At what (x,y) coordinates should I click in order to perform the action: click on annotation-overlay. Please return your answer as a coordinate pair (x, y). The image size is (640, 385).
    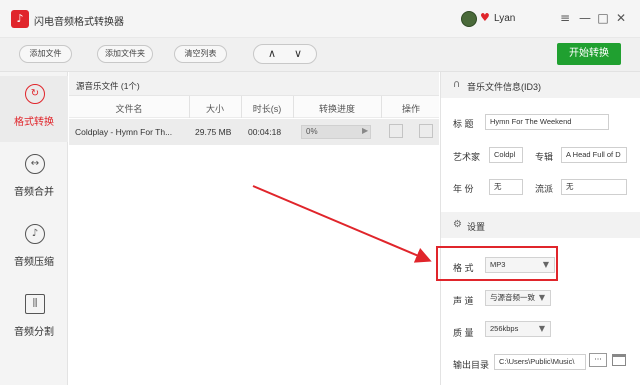
    Looking at the image, I should click on (342, 224).